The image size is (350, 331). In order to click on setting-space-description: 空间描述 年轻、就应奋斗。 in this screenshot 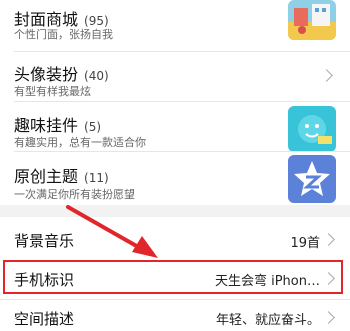, I will do `click(175, 316)`.